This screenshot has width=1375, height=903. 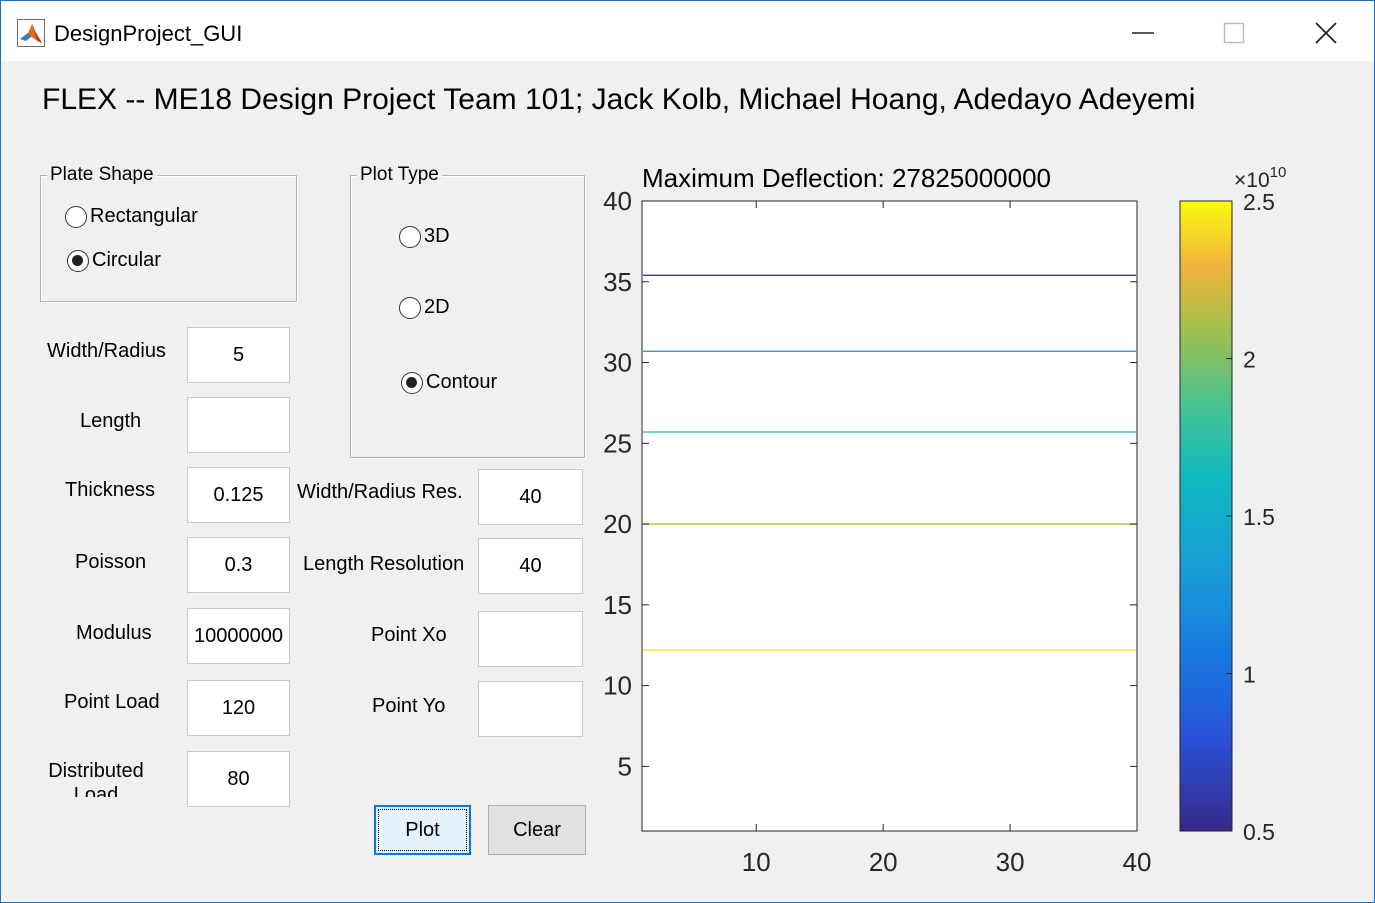 I want to click on y-tick-label: 40, so click(x=617, y=201).